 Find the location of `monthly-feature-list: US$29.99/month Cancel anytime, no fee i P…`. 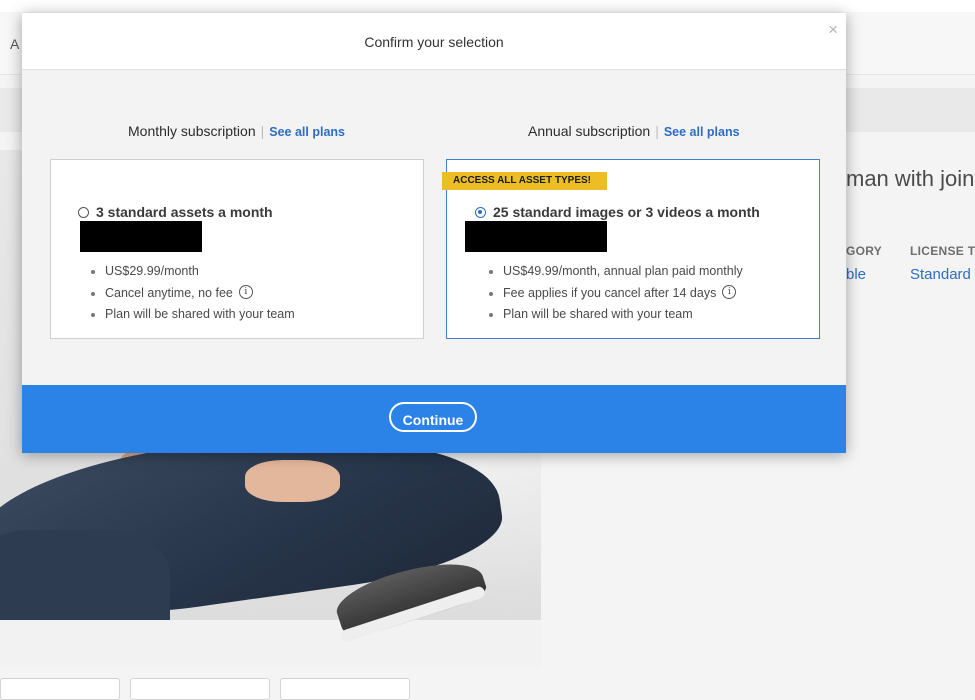

monthly-feature-list: US$29.99/month Cancel anytime, no fee i P… is located at coordinates (193, 293).